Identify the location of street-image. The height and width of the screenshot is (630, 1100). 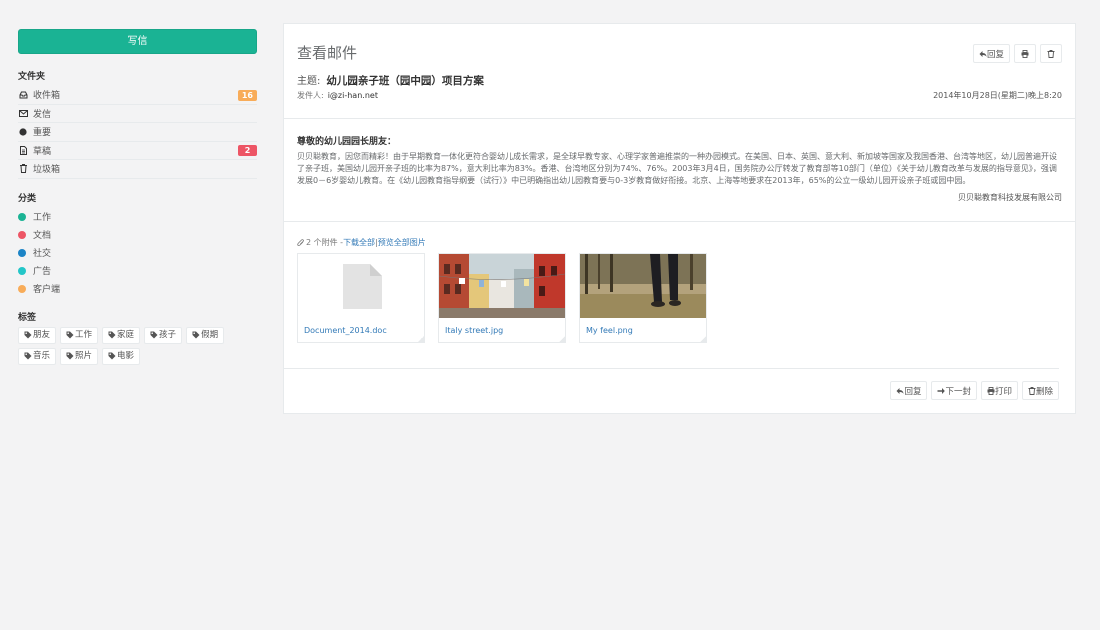
(502, 286).